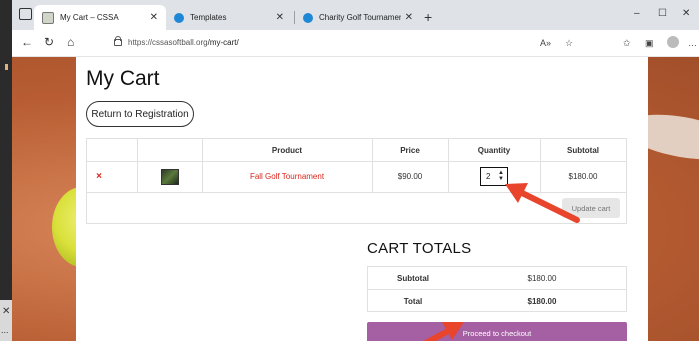 The height and width of the screenshot is (341, 699). Describe the element at coordinates (6, 311) in the screenshot. I see `side-panel-close-button: ✕` at that location.